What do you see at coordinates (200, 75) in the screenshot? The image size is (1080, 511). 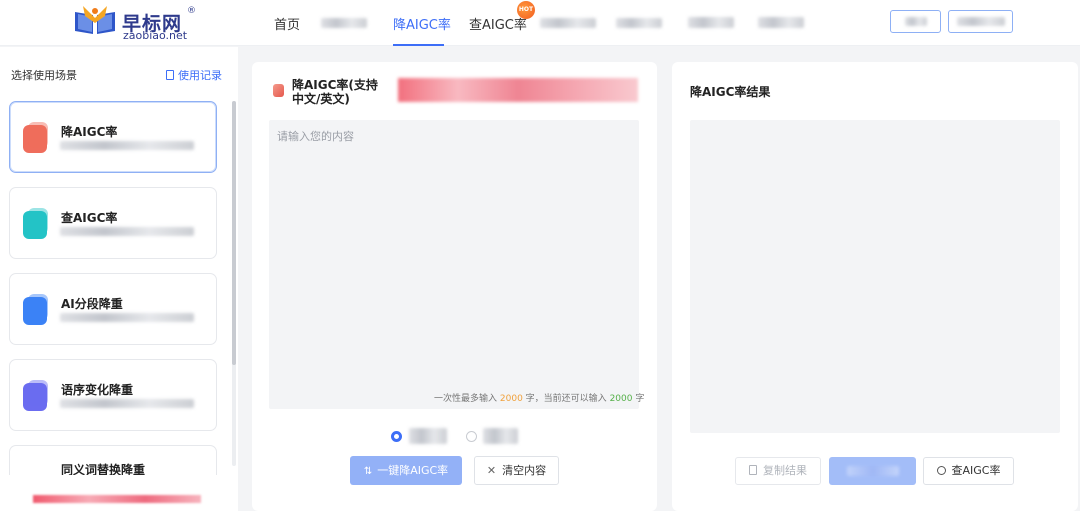 I see `usage-record-label: 使用记录` at bounding box center [200, 75].